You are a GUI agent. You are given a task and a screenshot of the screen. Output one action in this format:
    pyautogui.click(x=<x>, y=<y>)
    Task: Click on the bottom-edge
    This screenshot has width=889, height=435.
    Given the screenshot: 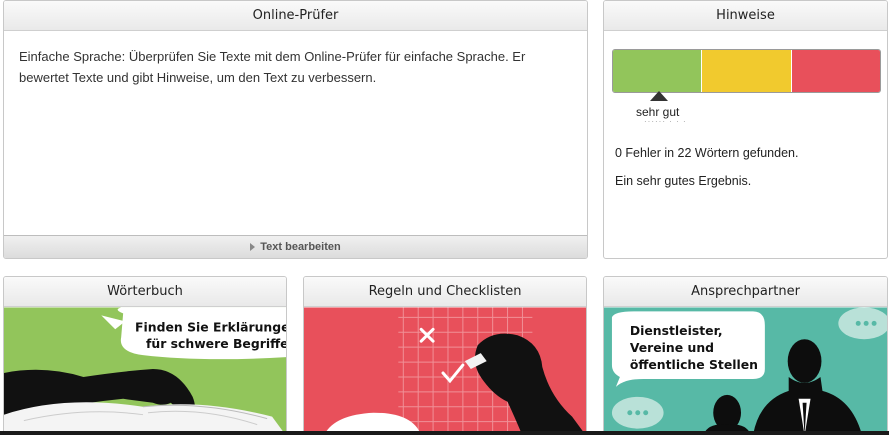 What is the action you would take?
    pyautogui.click(x=444, y=433)
    